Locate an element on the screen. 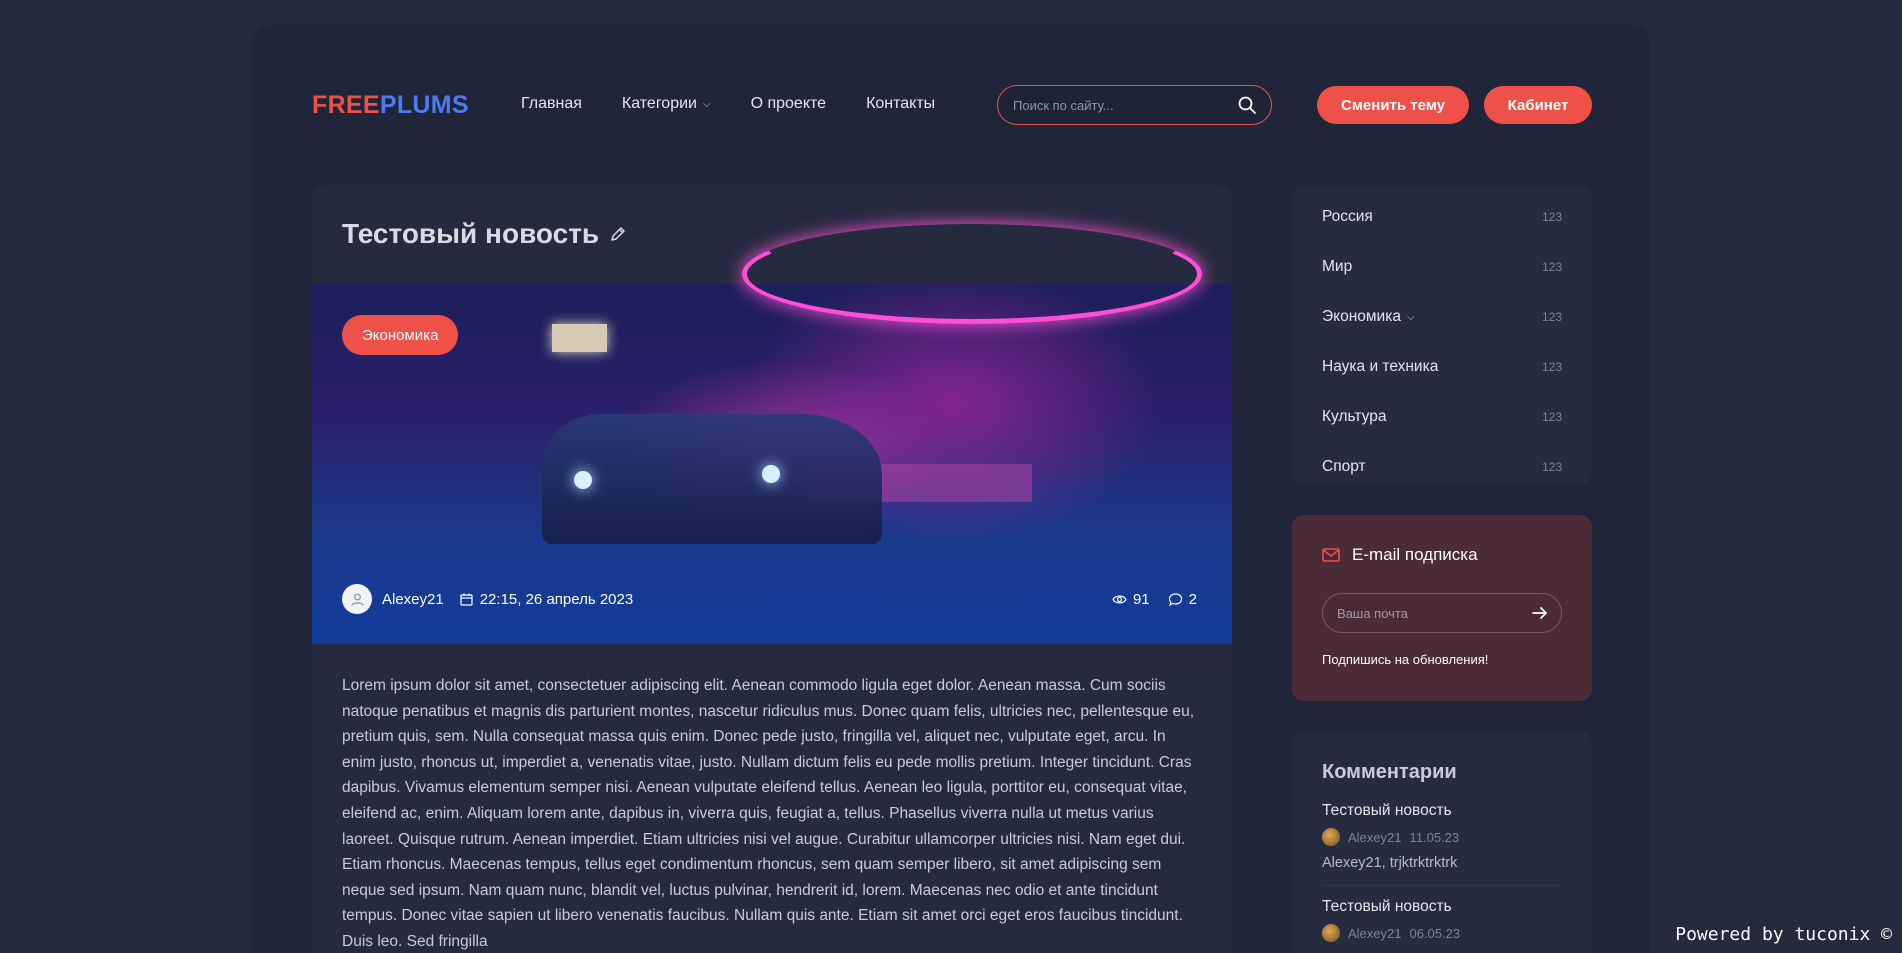 The height and width of the screenshot is (953, 1902). date-group: 22:15, 26 апрель 2023 is located at coordinates (546, 599).